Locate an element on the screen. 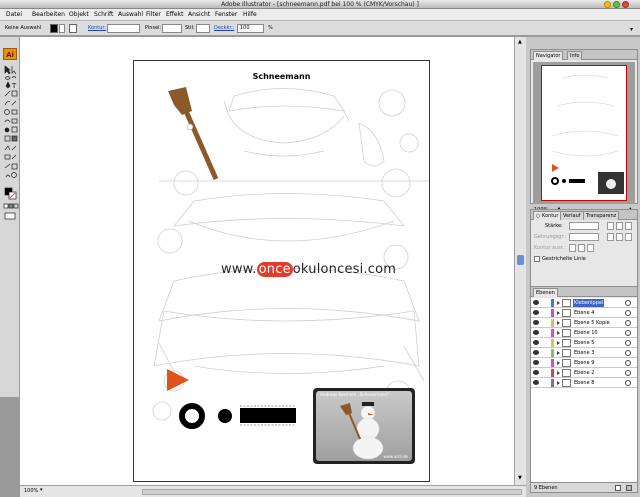  minimize-button is located at coordinates (607, 4).